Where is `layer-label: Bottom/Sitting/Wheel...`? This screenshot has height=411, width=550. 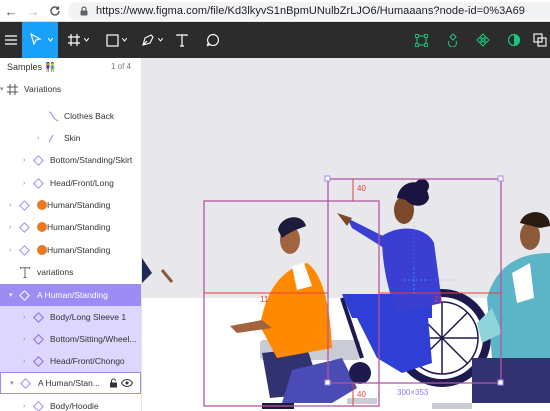
layer-label: Bottom/Sitting/Wheel... is located at coordinates (93, 339).